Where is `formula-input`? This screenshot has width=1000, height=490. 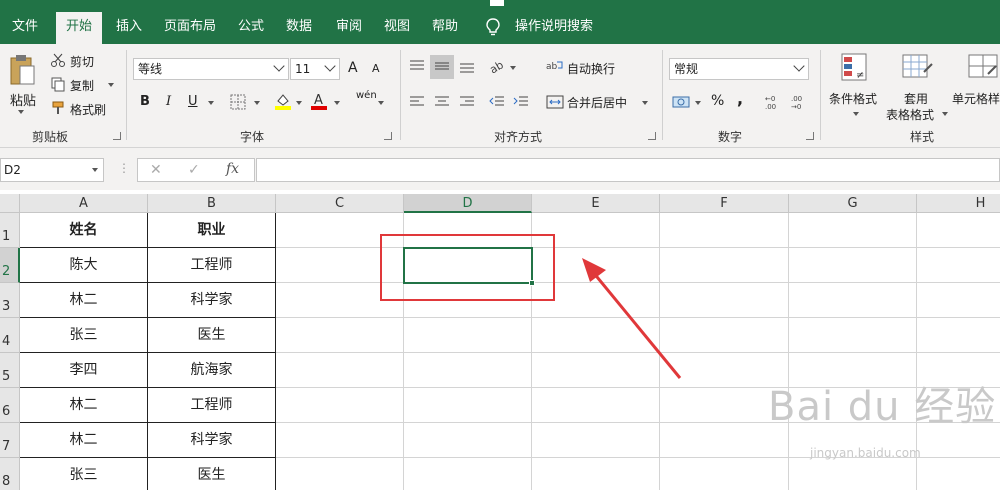
formula-input is located at coordinates (628, 170).